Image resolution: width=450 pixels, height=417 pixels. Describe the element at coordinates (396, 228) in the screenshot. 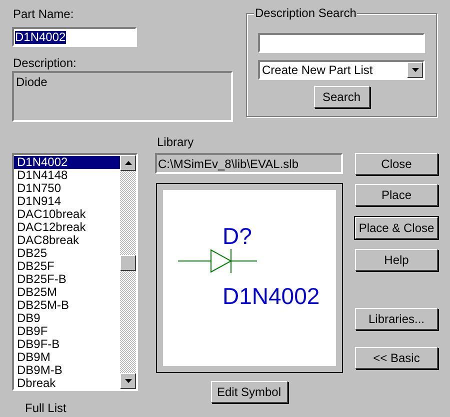

I see `dialog-button: Place & Close` at that location.